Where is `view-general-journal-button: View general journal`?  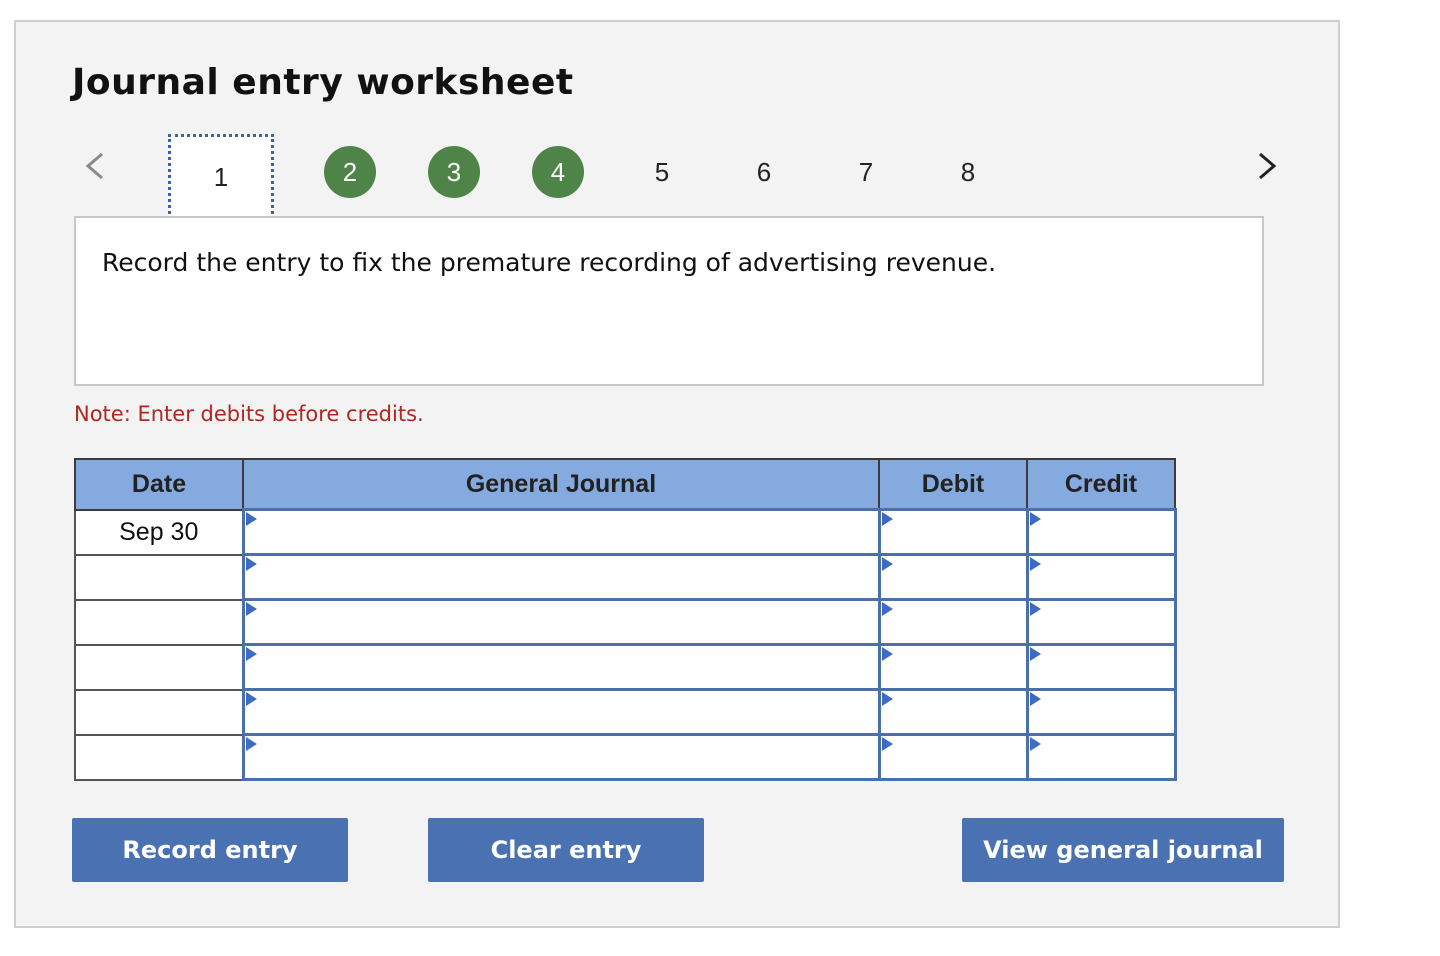 view-general-journal-button: View general journal is located at coordinates (1123, 850).